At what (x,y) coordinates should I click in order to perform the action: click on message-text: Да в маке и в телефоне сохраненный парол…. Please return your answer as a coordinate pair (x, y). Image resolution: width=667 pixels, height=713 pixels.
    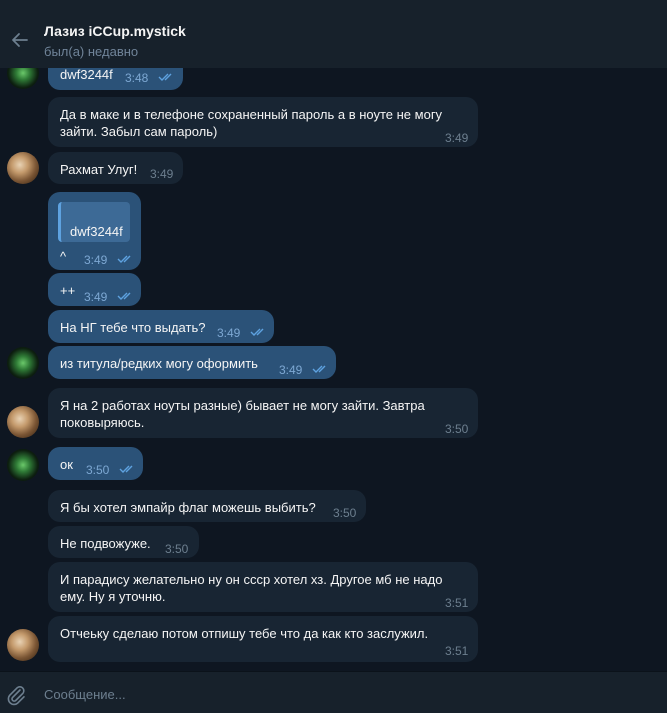
    Looking at the image, I should click on (251, 123).